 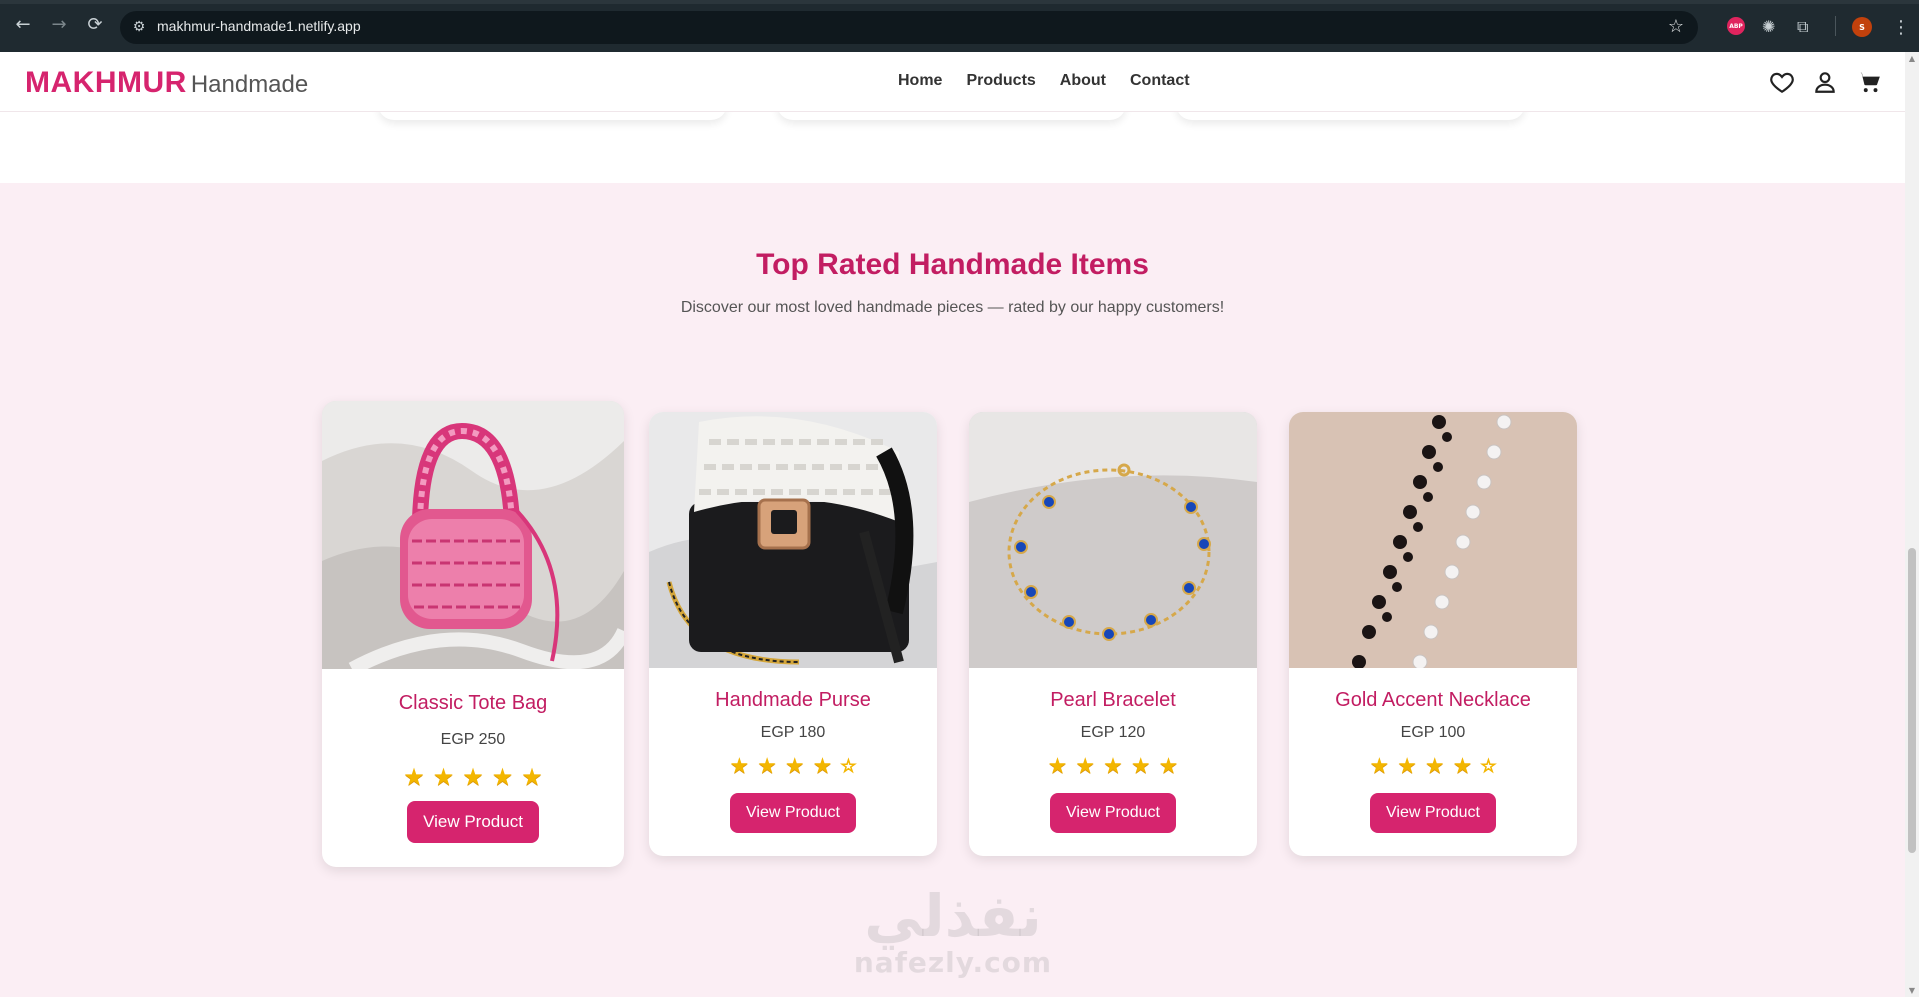 I want to click on bookmark-star-icon: ☆, so click(x=1676, y=26).